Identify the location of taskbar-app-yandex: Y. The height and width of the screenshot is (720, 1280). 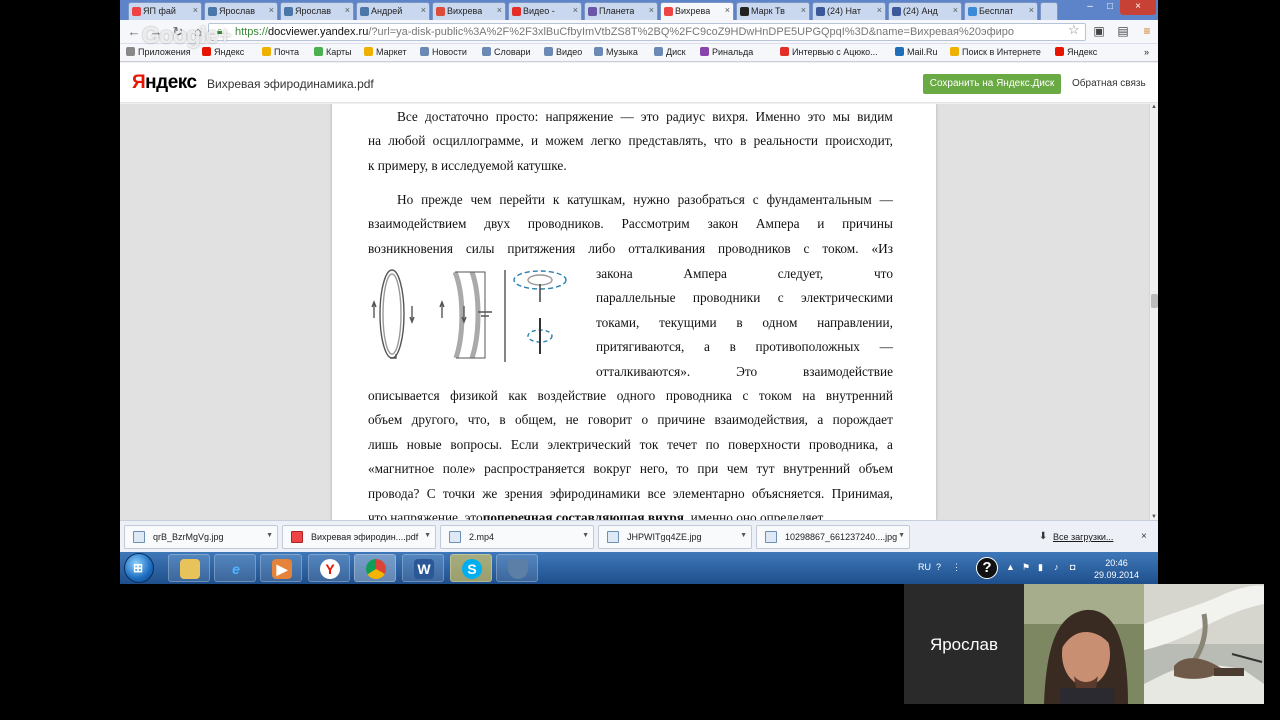
(329, 568).